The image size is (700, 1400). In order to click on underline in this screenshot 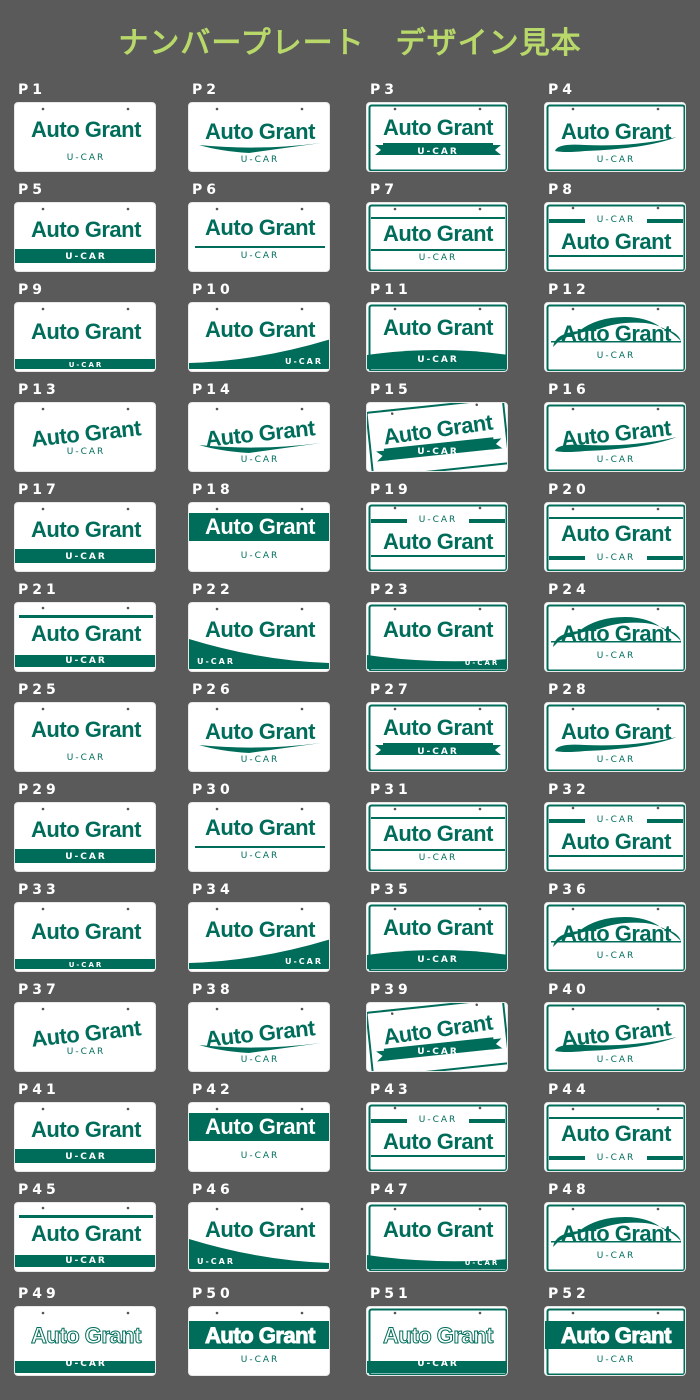, I will do `click(260, 847)`.